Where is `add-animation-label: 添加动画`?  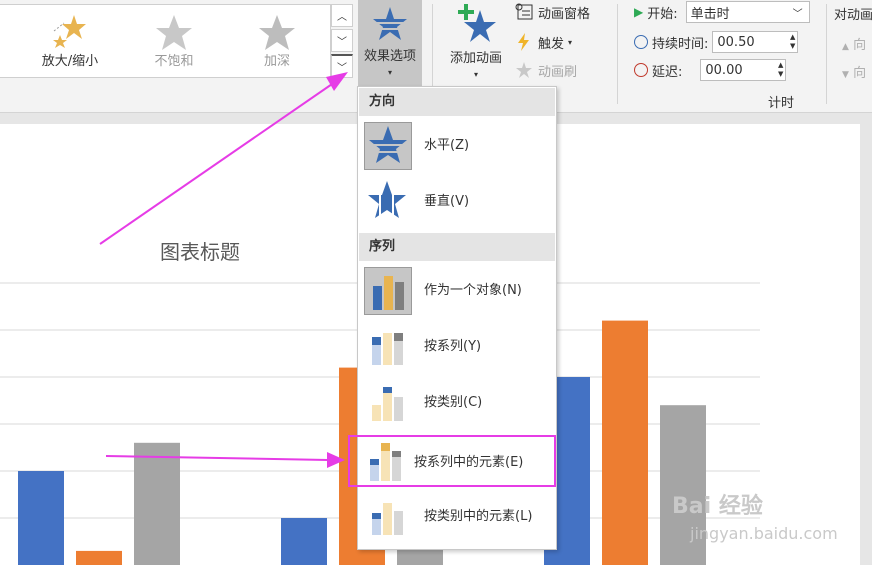
add-animation-label: 添加动画 is located at coordinates (475, 58).